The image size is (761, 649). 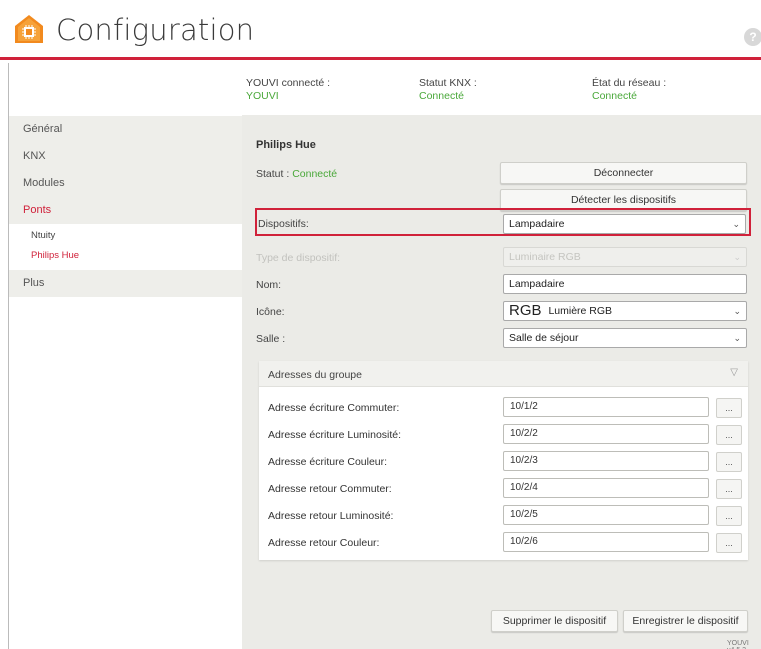 What do you see at coordinates (270, 312) in the screenshot?
I see `icon-label: Icône:` at bounding box center [270, 312].